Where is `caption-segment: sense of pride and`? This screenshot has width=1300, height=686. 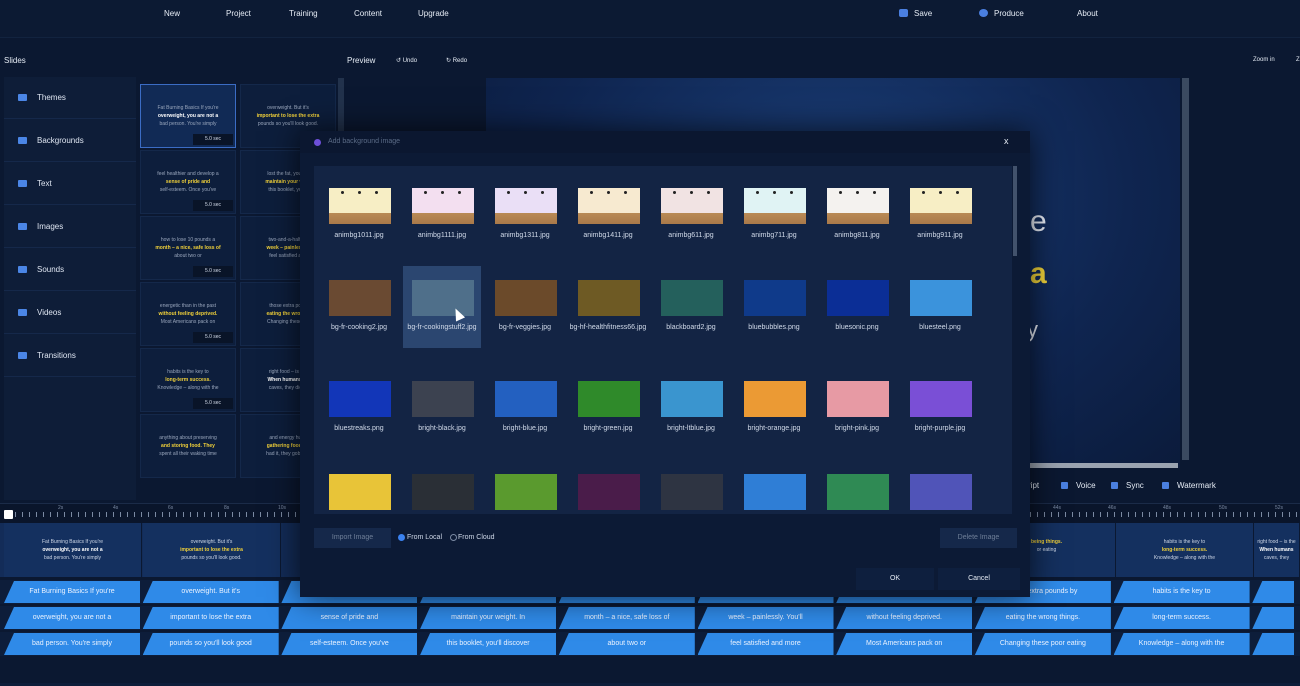 caption-segment: sense of pride and is located at coordinates (349, 618).